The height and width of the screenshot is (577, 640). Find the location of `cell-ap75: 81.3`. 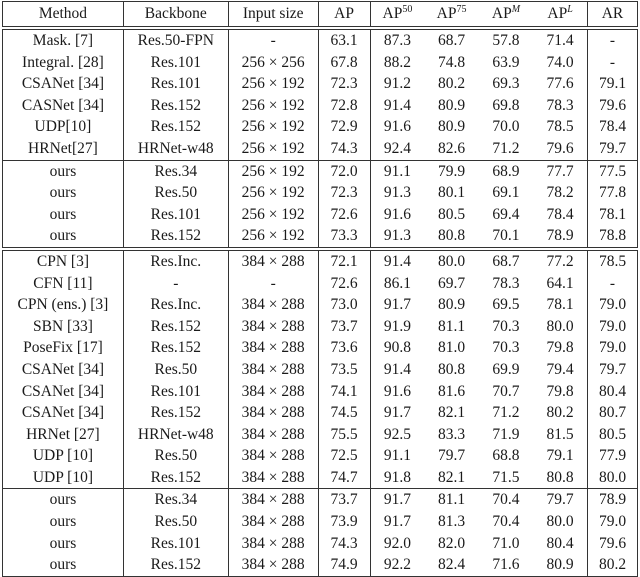

cell-ap75: 81.3 is located at coordinates (452, 522).